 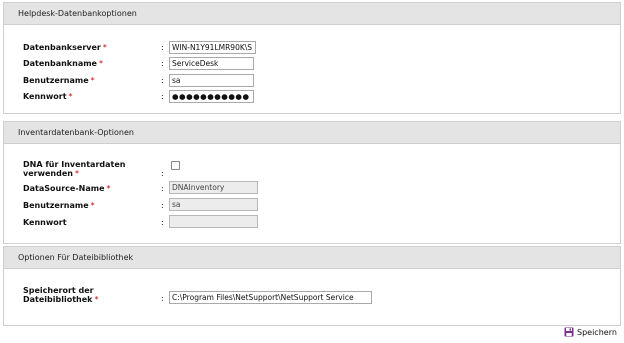 I want to click on db-password-label: Kennwort *, so click(x=48, y=96).